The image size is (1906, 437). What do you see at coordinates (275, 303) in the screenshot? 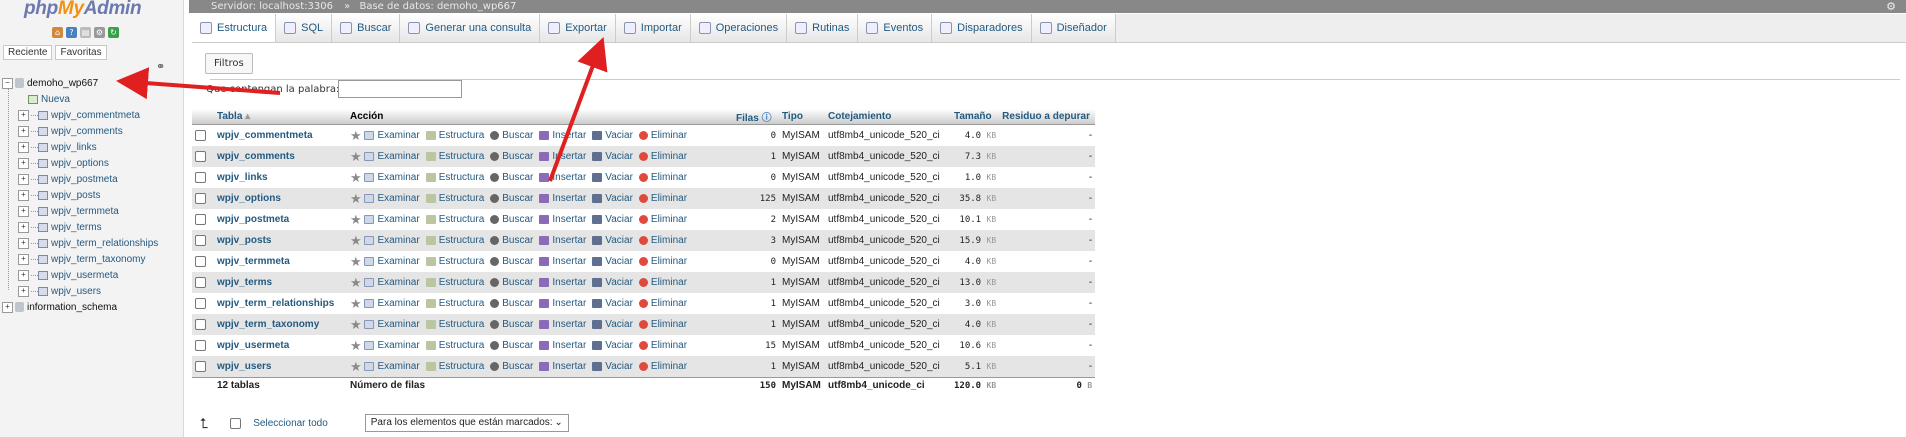
I see `table-name-link: wpjv_term_relationships` at bounding box center [275, 303].